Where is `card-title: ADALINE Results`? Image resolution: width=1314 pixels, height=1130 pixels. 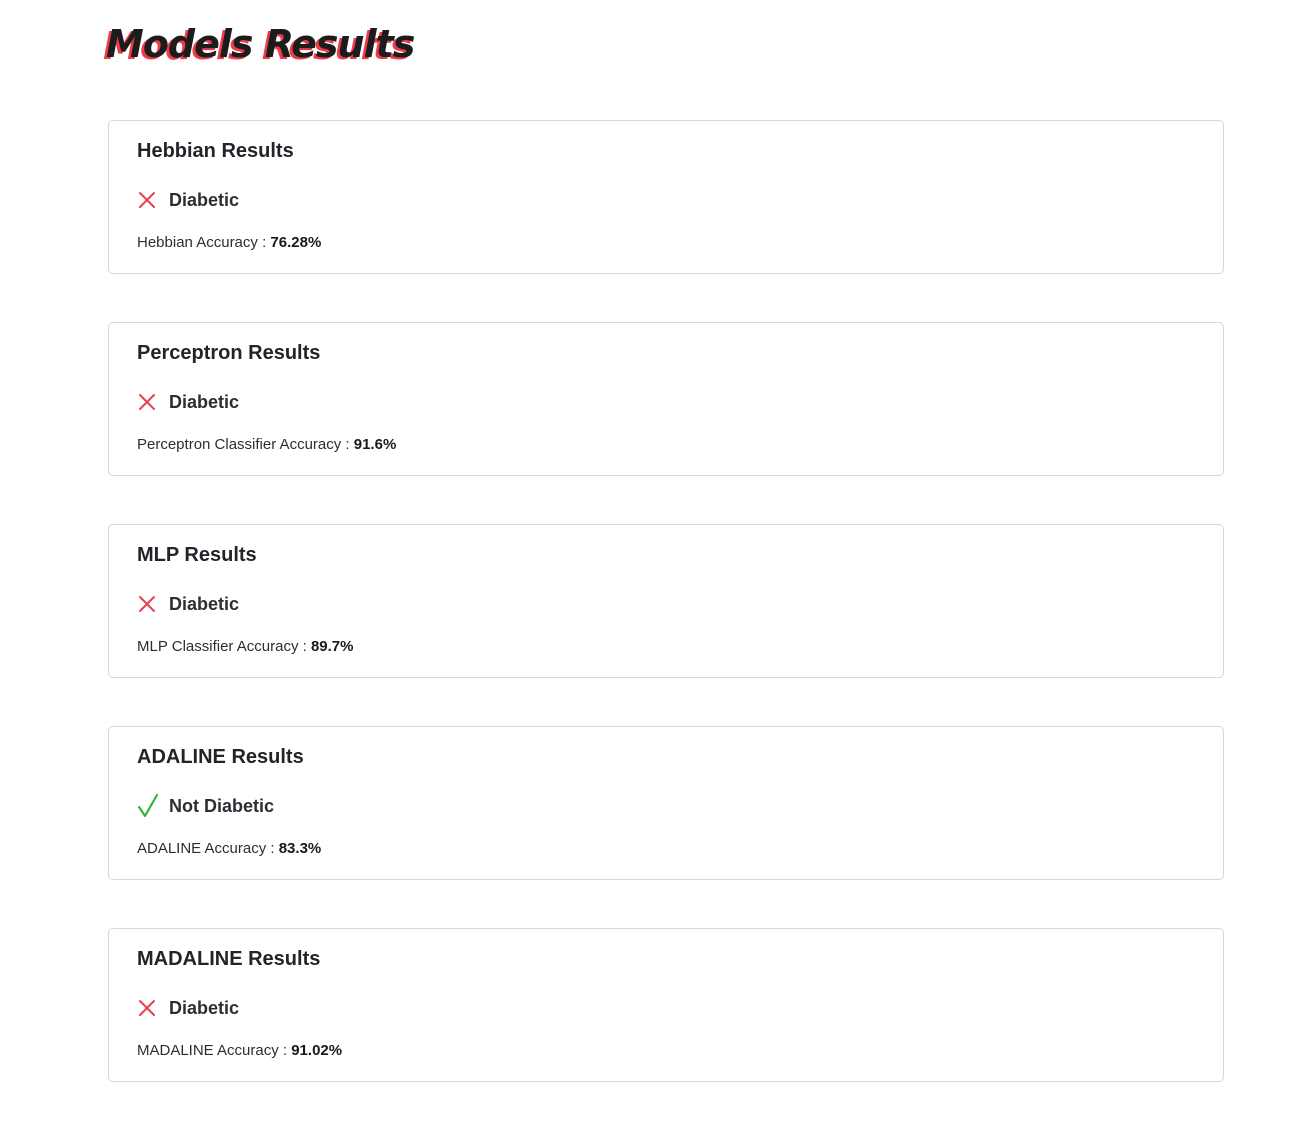 card-title: ADALINE Results is located at coordinates (220, 757).